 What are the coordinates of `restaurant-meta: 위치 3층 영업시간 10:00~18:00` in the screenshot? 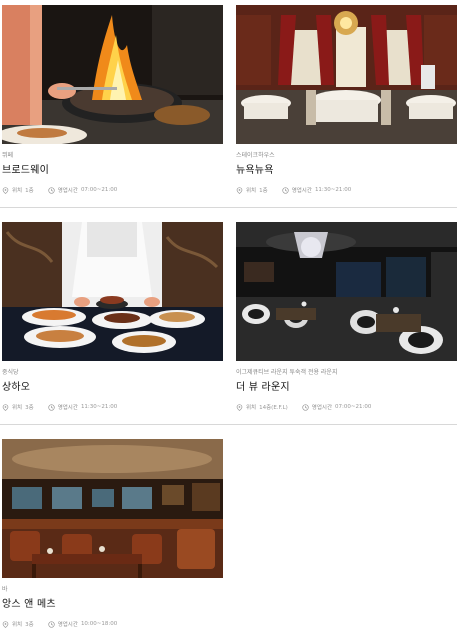 It's located at (112, 624).